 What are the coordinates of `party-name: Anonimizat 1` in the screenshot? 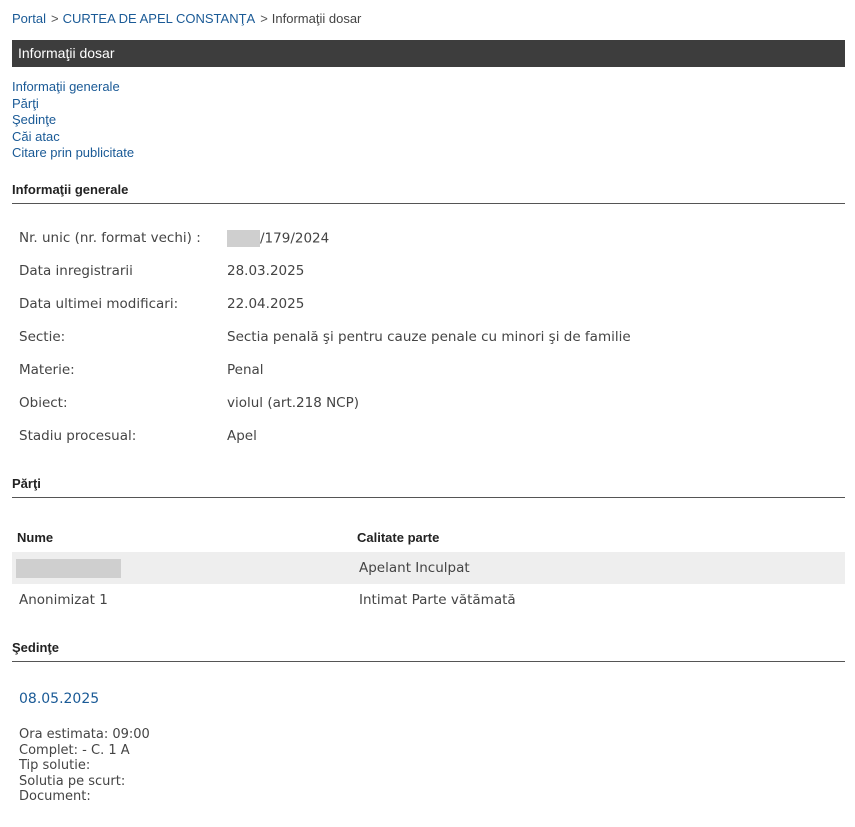 It's located at (63, 600).